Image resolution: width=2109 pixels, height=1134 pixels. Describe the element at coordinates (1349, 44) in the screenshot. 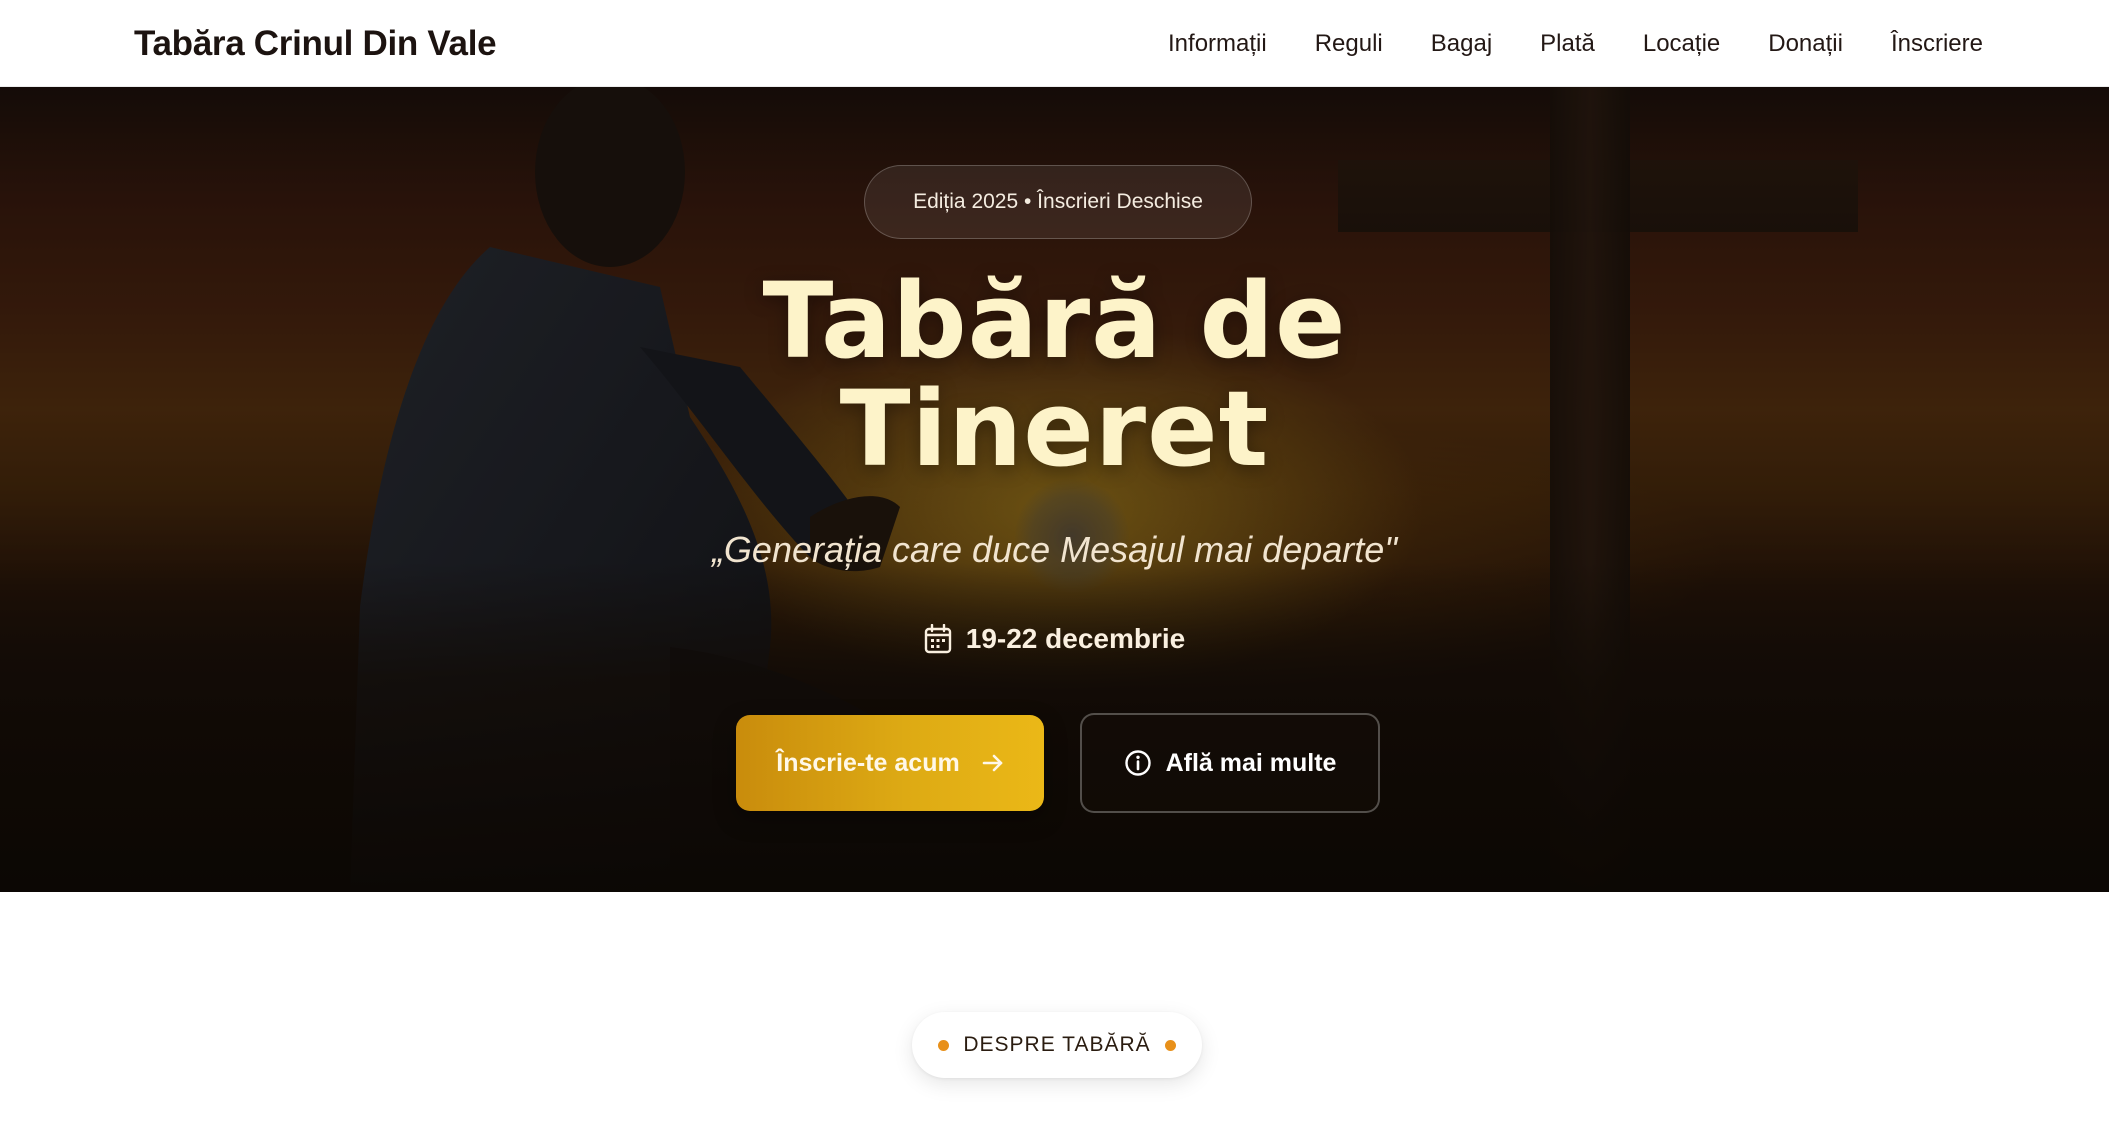

I see `nav-item-reguli: Reguli` at that location.